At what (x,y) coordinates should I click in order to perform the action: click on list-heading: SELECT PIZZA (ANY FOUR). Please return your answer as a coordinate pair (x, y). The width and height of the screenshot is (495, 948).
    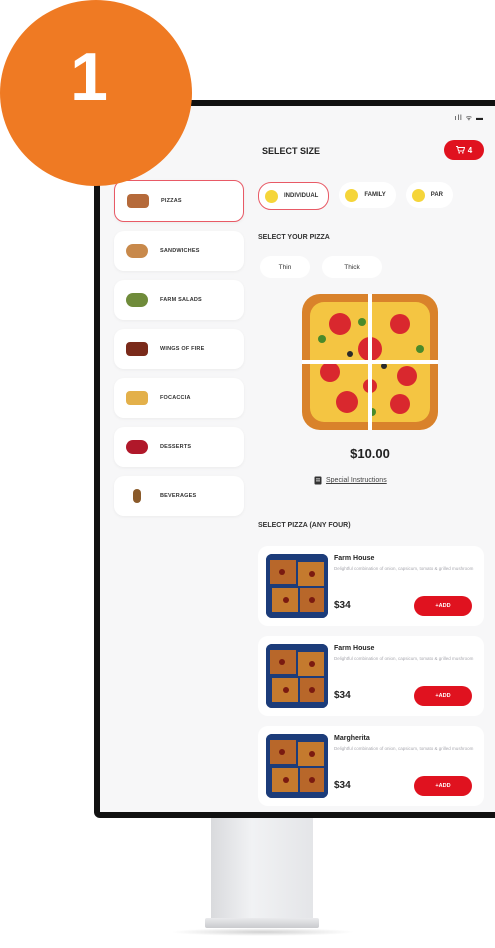
    Looking at the image, I should click on (304, 525).